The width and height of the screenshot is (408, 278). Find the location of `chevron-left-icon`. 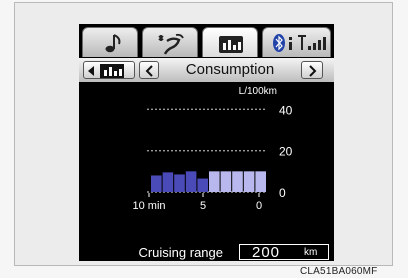

chevron-left-icon is located at coordinates (149, 71).